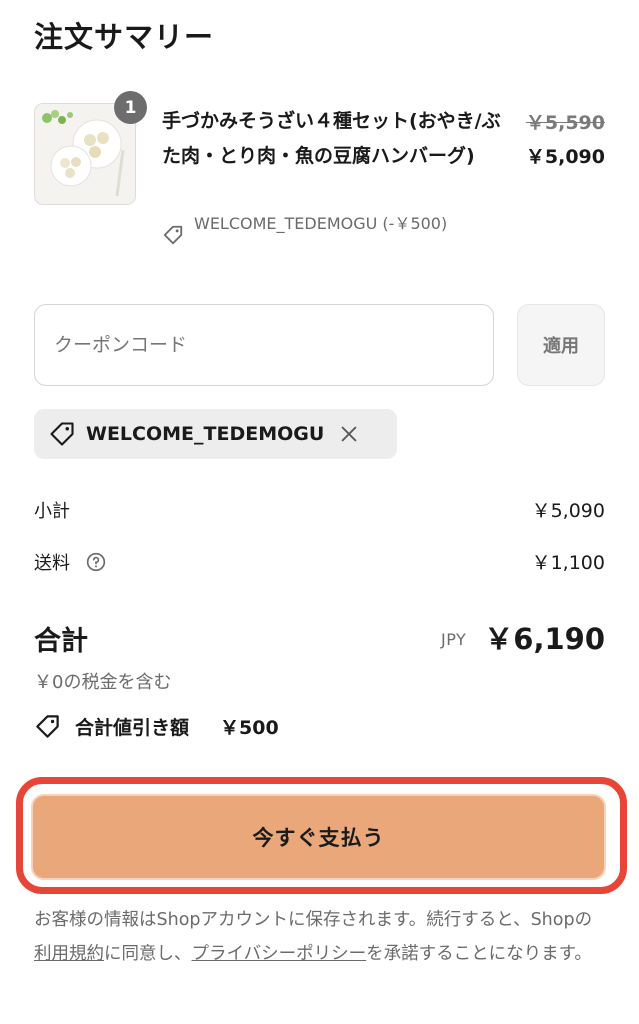  Describe the element at coordinates (103, 682) in the screenshot. I see `tax-note: ￥0の税金を含む` at that location.